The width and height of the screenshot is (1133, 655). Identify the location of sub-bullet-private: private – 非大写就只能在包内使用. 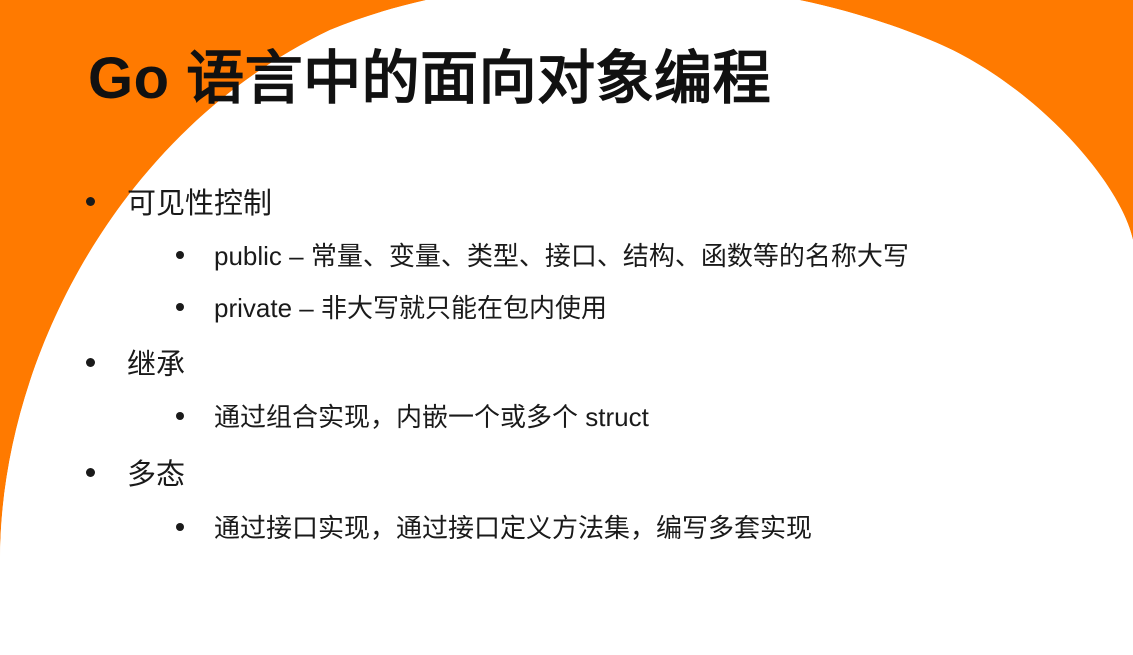
(391, 306).